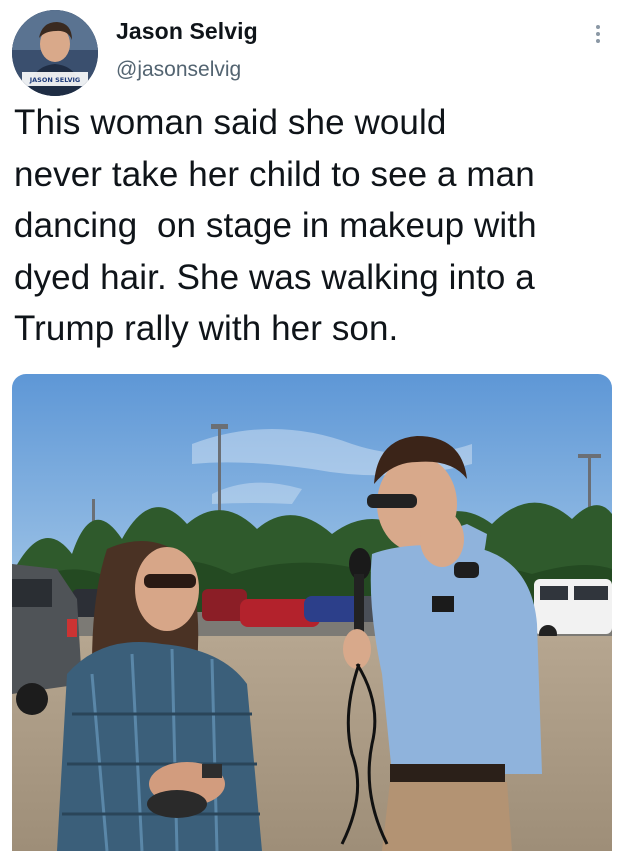 The image size is (623, 851). Describe the element at coordinates (187, 31) in the screenshot. I see `author-display-name: Jason Selvig` at that location.